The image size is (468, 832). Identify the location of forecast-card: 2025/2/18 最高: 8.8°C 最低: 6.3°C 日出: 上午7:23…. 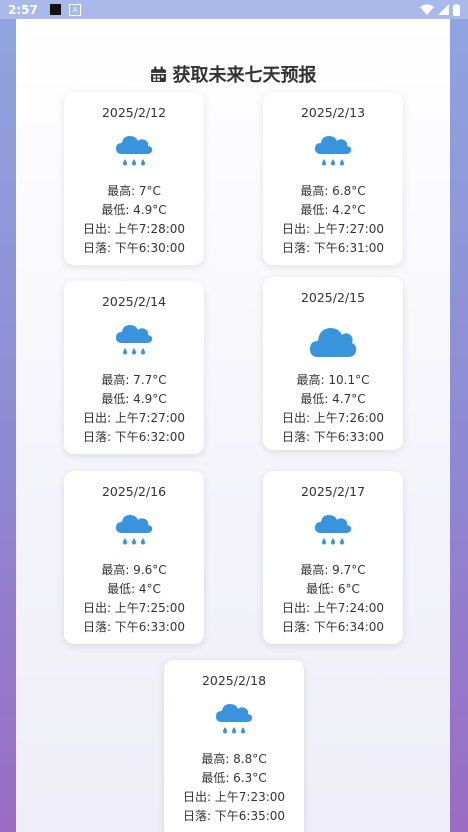
(234, 746).